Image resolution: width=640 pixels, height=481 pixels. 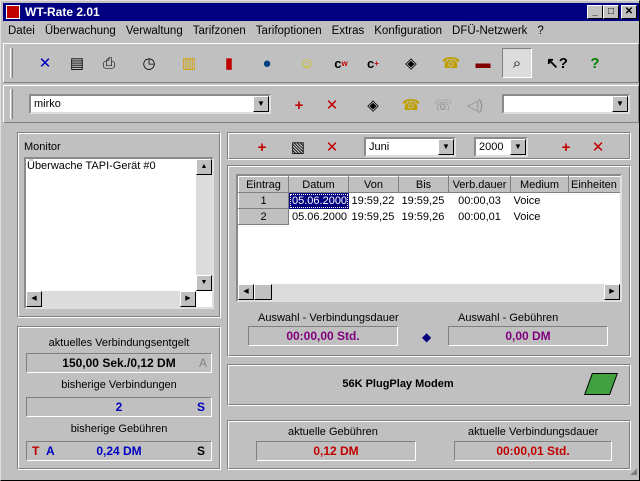 What do you see at coordinates (77, 63) in the screenshot?
I see `document-icon: ▤` at bounding box center [77, 63].